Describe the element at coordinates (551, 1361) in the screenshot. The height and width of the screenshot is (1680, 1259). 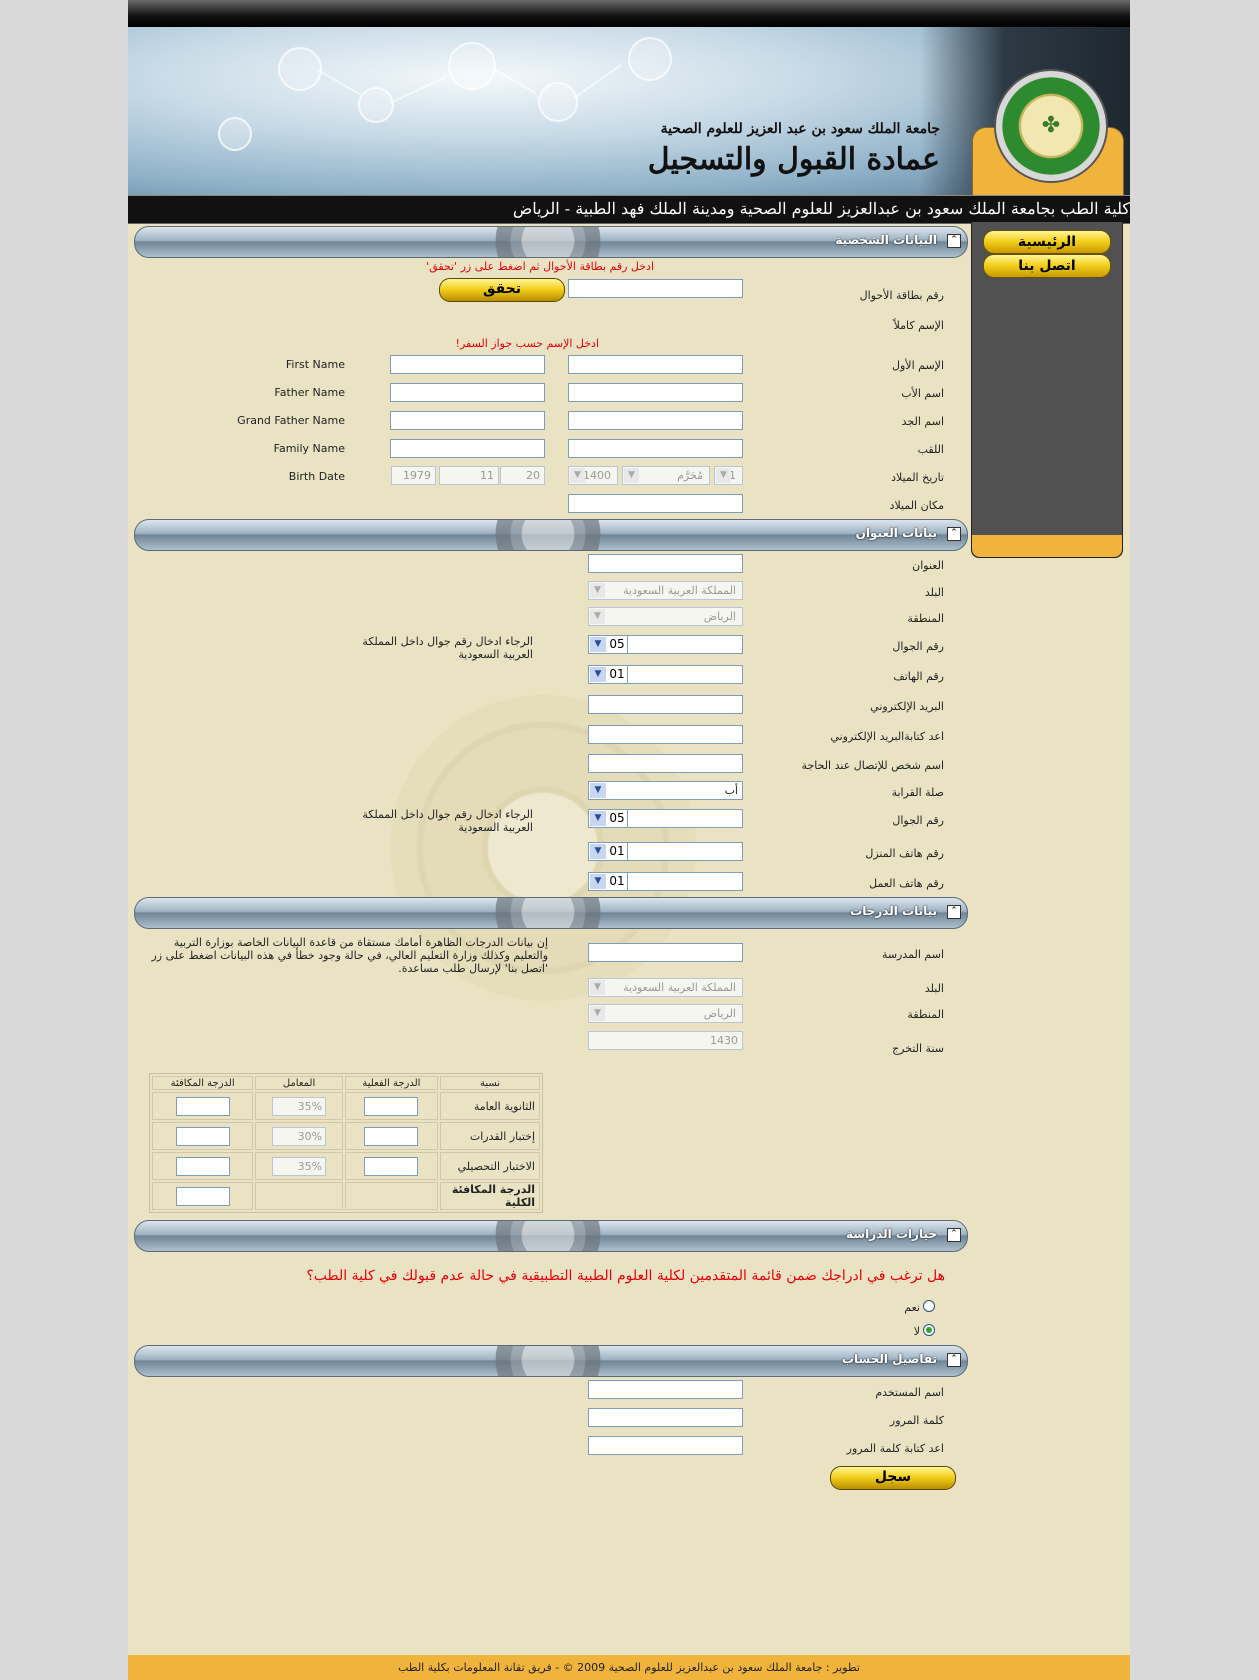
I see `section-header-account: ⌃ تفاصيل الحساب` at that location.